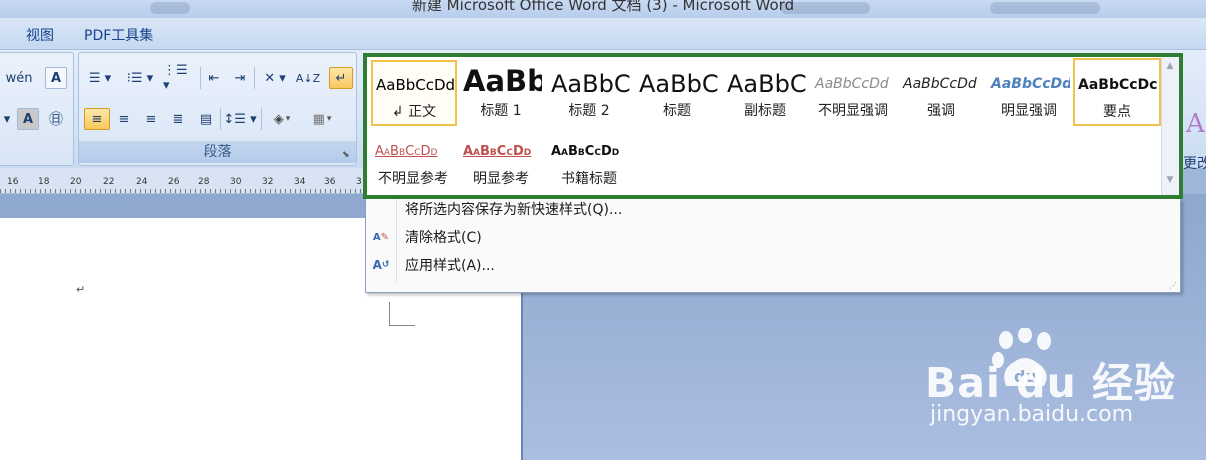 This screenshot has height=460, width=1206. What do you see at coordinates (941, 111) in the screenshot?
I see `style-label: 强调` at bounding box center [941, 111].